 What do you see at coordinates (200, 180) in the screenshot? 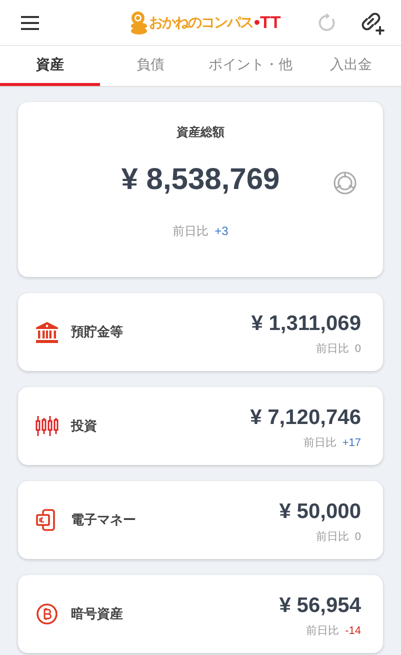
I see `total-amount: ¥ 8,538,769` at bounding box center [200, 180].